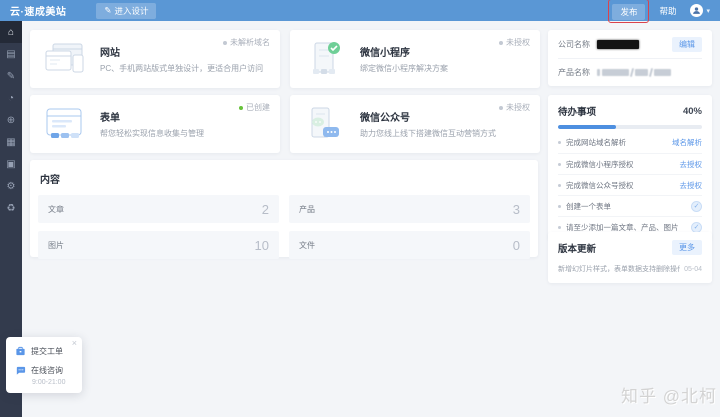  Describe the element at coordinates (74, 343) in the screenshot. I see `close-icon: ×` at that location.